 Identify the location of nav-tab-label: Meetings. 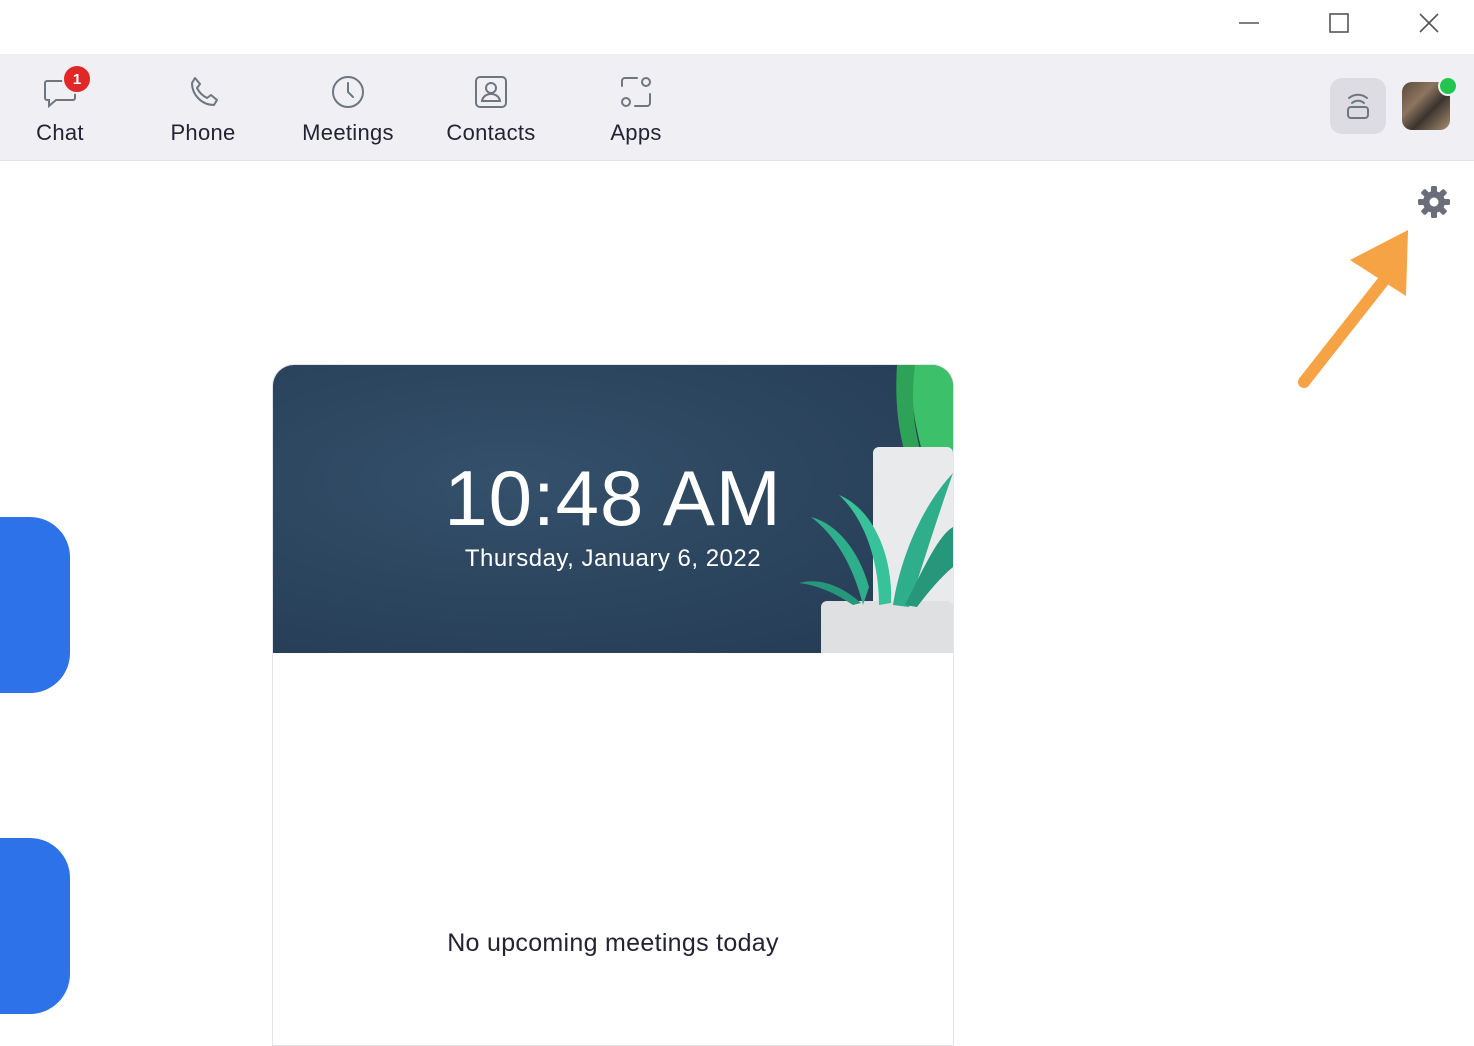
(348, 132).